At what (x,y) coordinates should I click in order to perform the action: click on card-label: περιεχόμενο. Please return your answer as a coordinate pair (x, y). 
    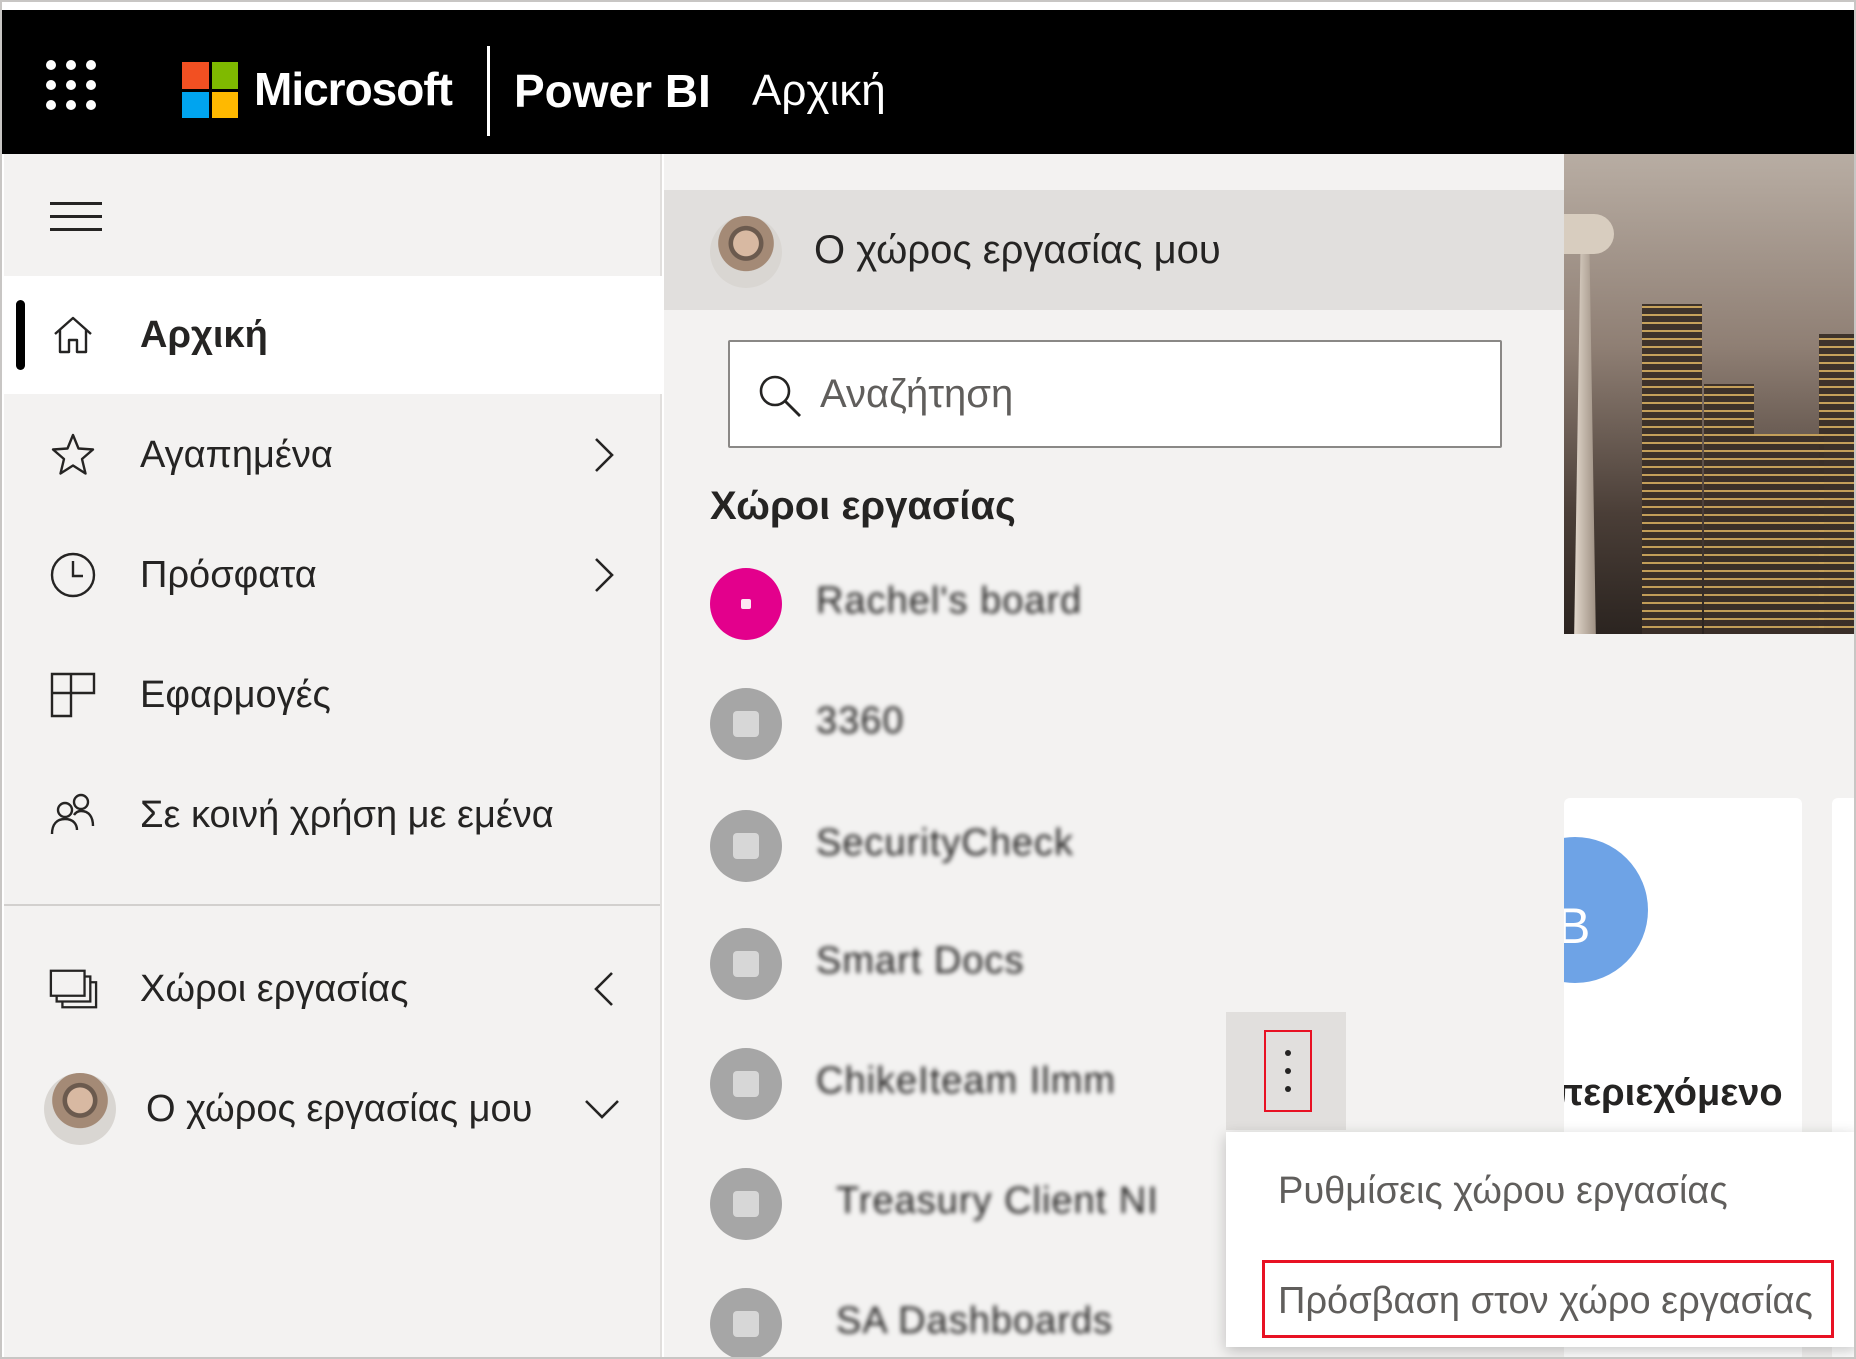
    Looking at the image, I should click on (1673, 1093).